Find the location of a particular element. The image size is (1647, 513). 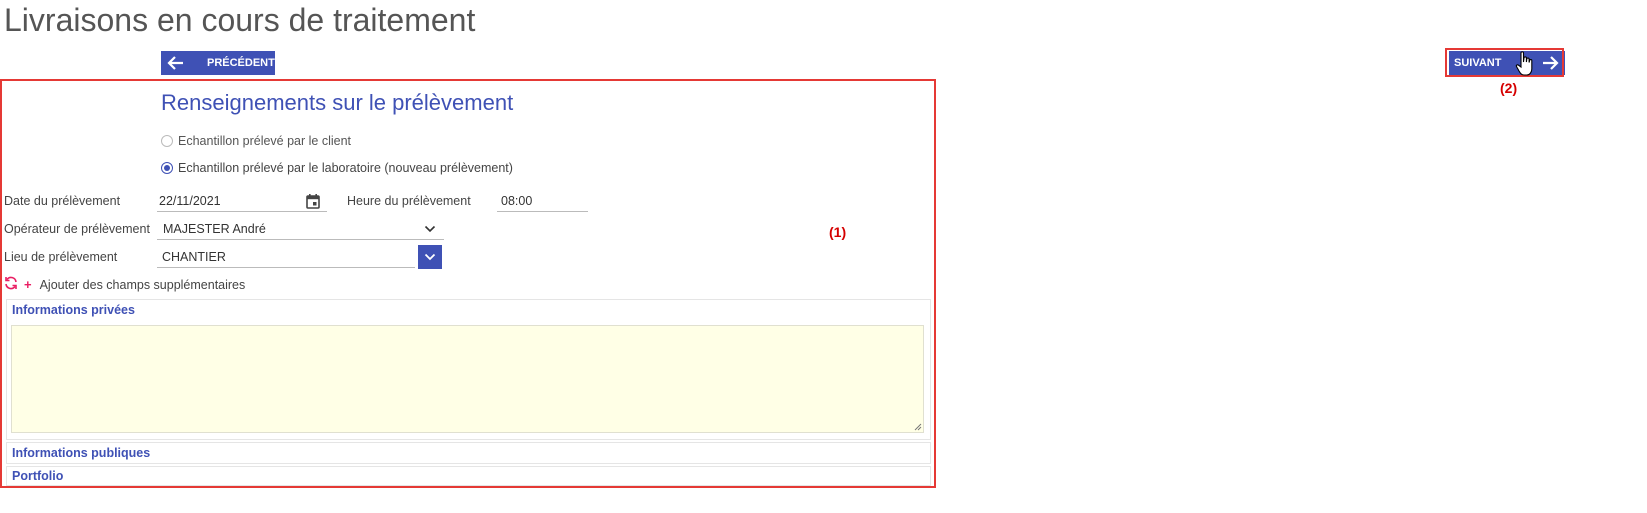

public-info-header: Informations publiques is located at coordinates (468, 453).